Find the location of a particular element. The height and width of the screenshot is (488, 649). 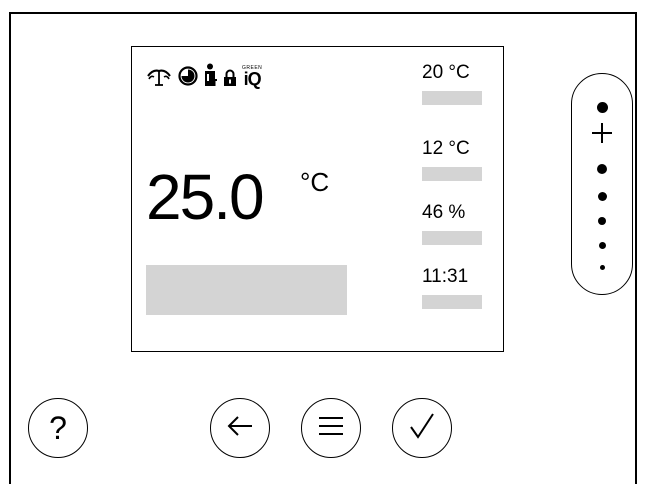

side-value-1: 20 °C is located at coordinates (446, 72).